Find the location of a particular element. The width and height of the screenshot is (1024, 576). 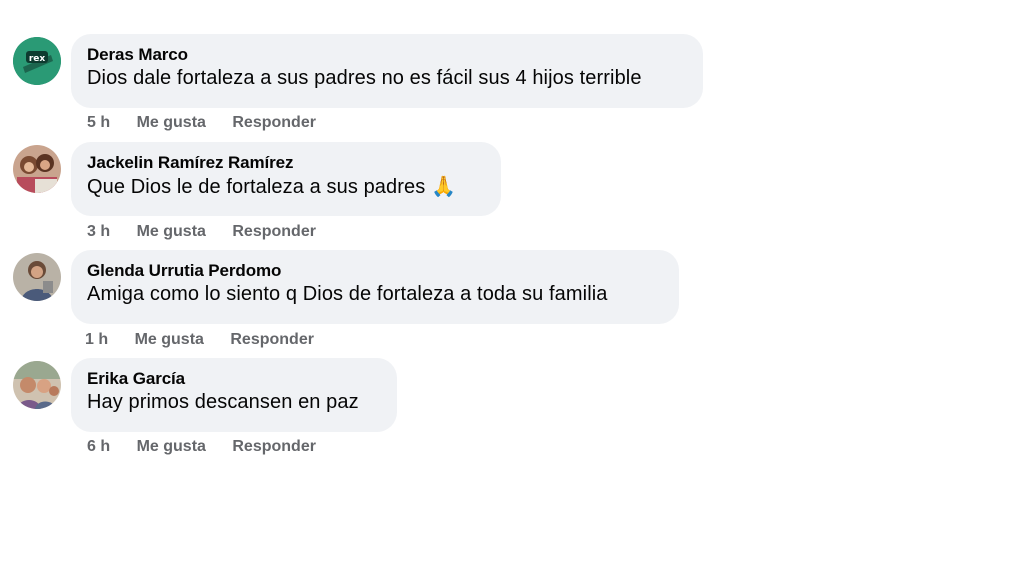

comment-author: Glenda Urrutia Perdomo is located at coordinates (374, 271).